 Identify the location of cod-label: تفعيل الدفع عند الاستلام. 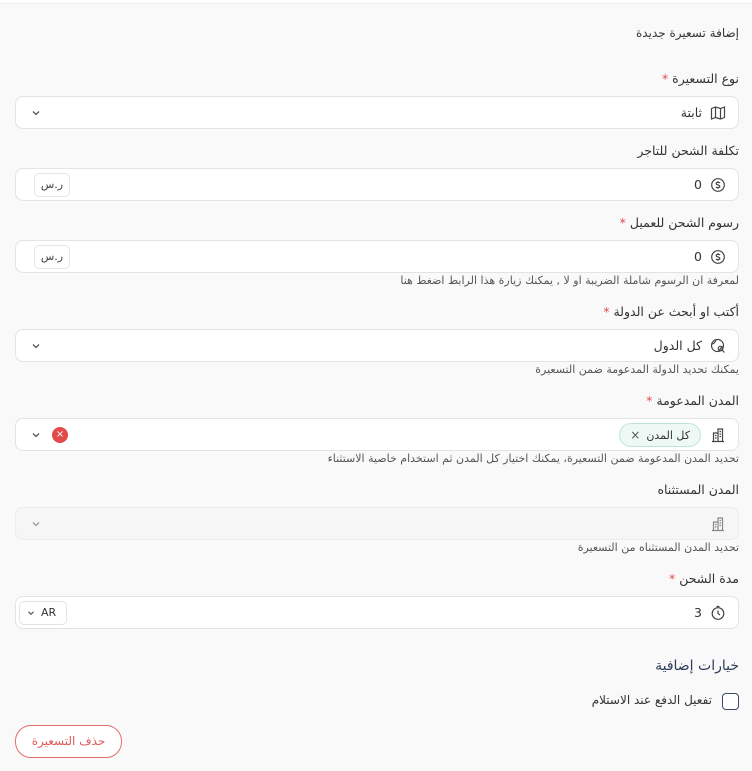
(652, 700).